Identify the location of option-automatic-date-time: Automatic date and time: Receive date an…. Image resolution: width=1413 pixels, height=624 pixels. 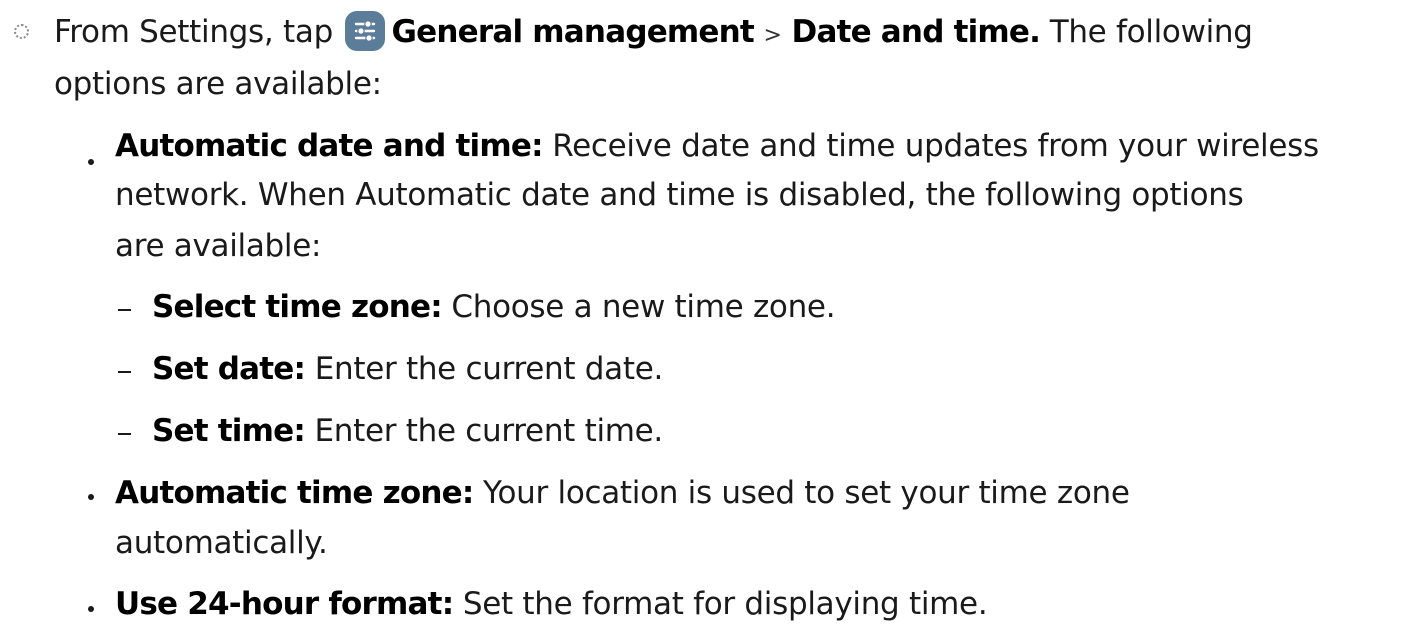
(717, 146).